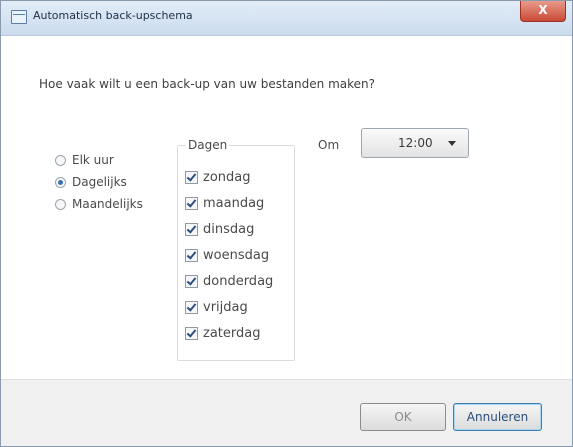 The image size is (573, 447). What do you see at coordinates (236, 255) in the screenshot?
I see `checkbox-label: woensdag` at bounding box center [236, 255].